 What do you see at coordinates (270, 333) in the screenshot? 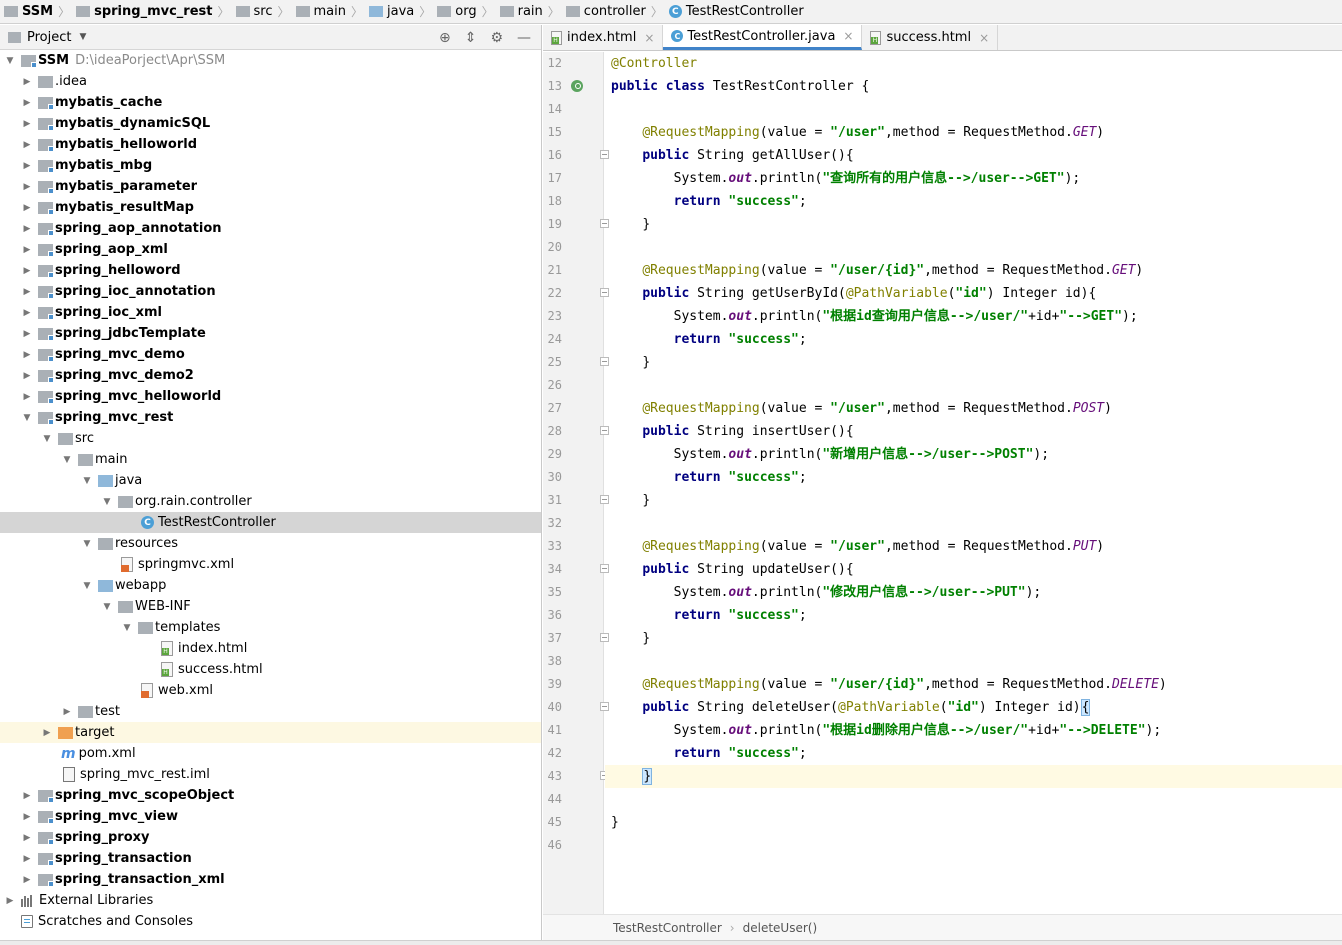
I see `tree-node: ▶ spring_jdbcTemplate` at bounding box center [270, 333].